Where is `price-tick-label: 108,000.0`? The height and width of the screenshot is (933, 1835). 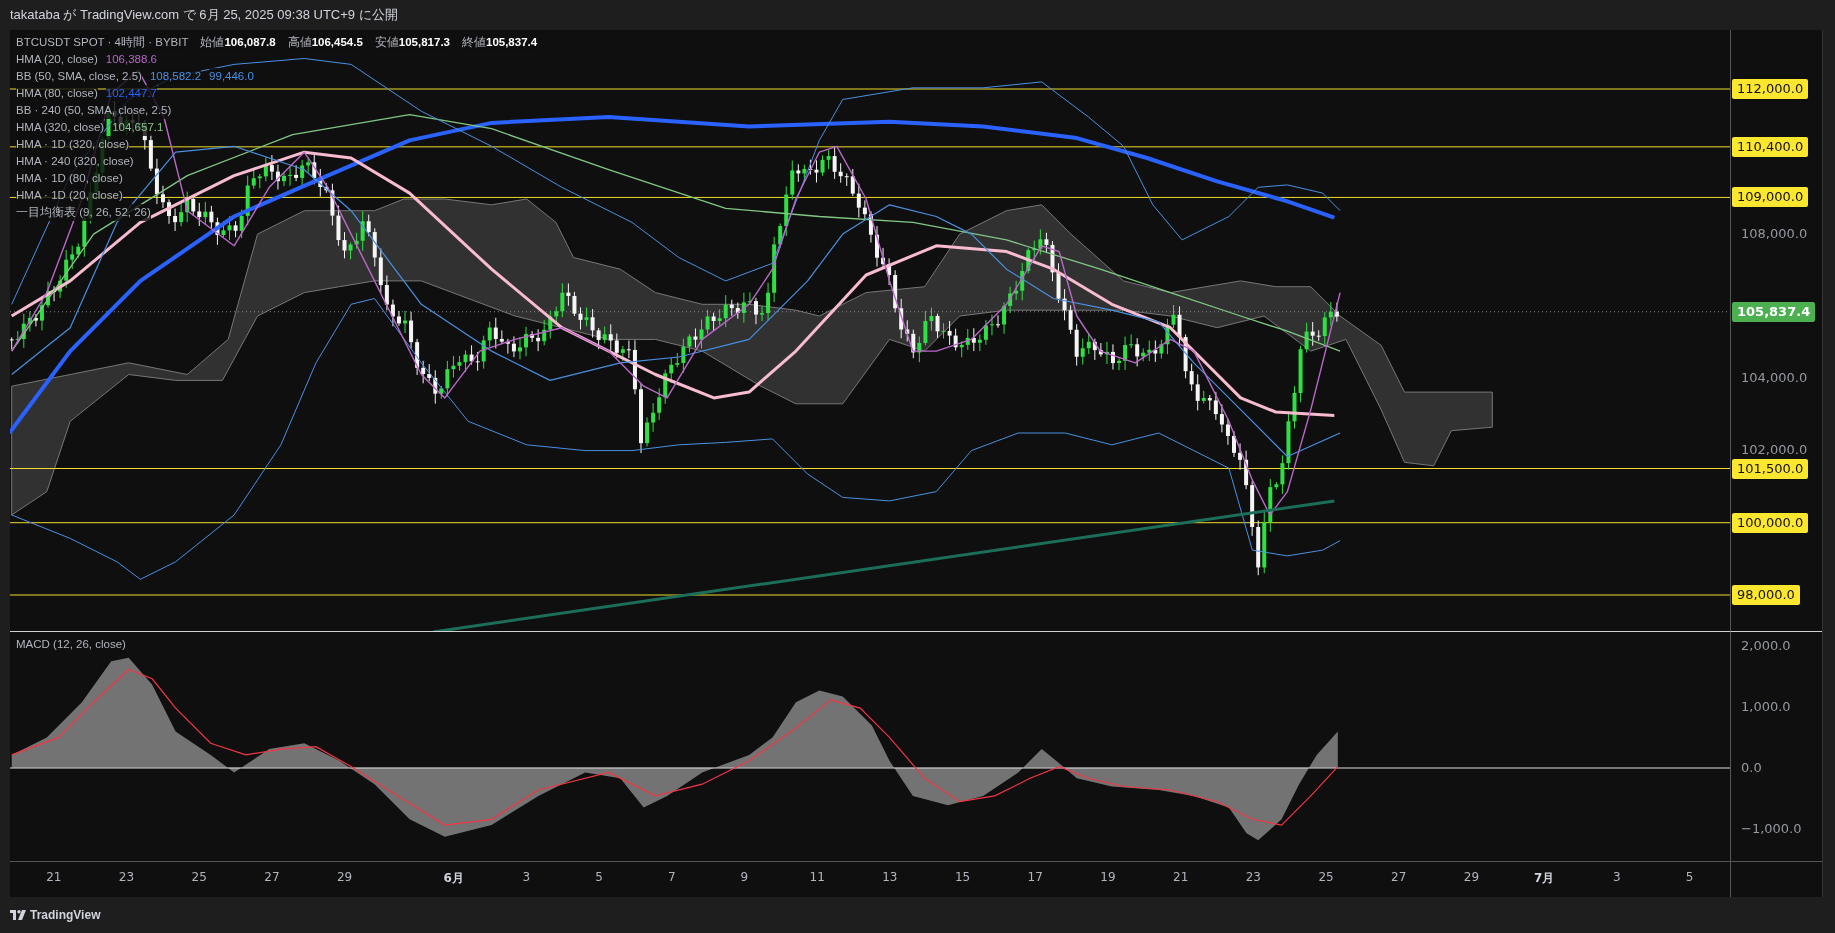
price-tick-label: 108,000.0 is located at coordinates (1774, 233).